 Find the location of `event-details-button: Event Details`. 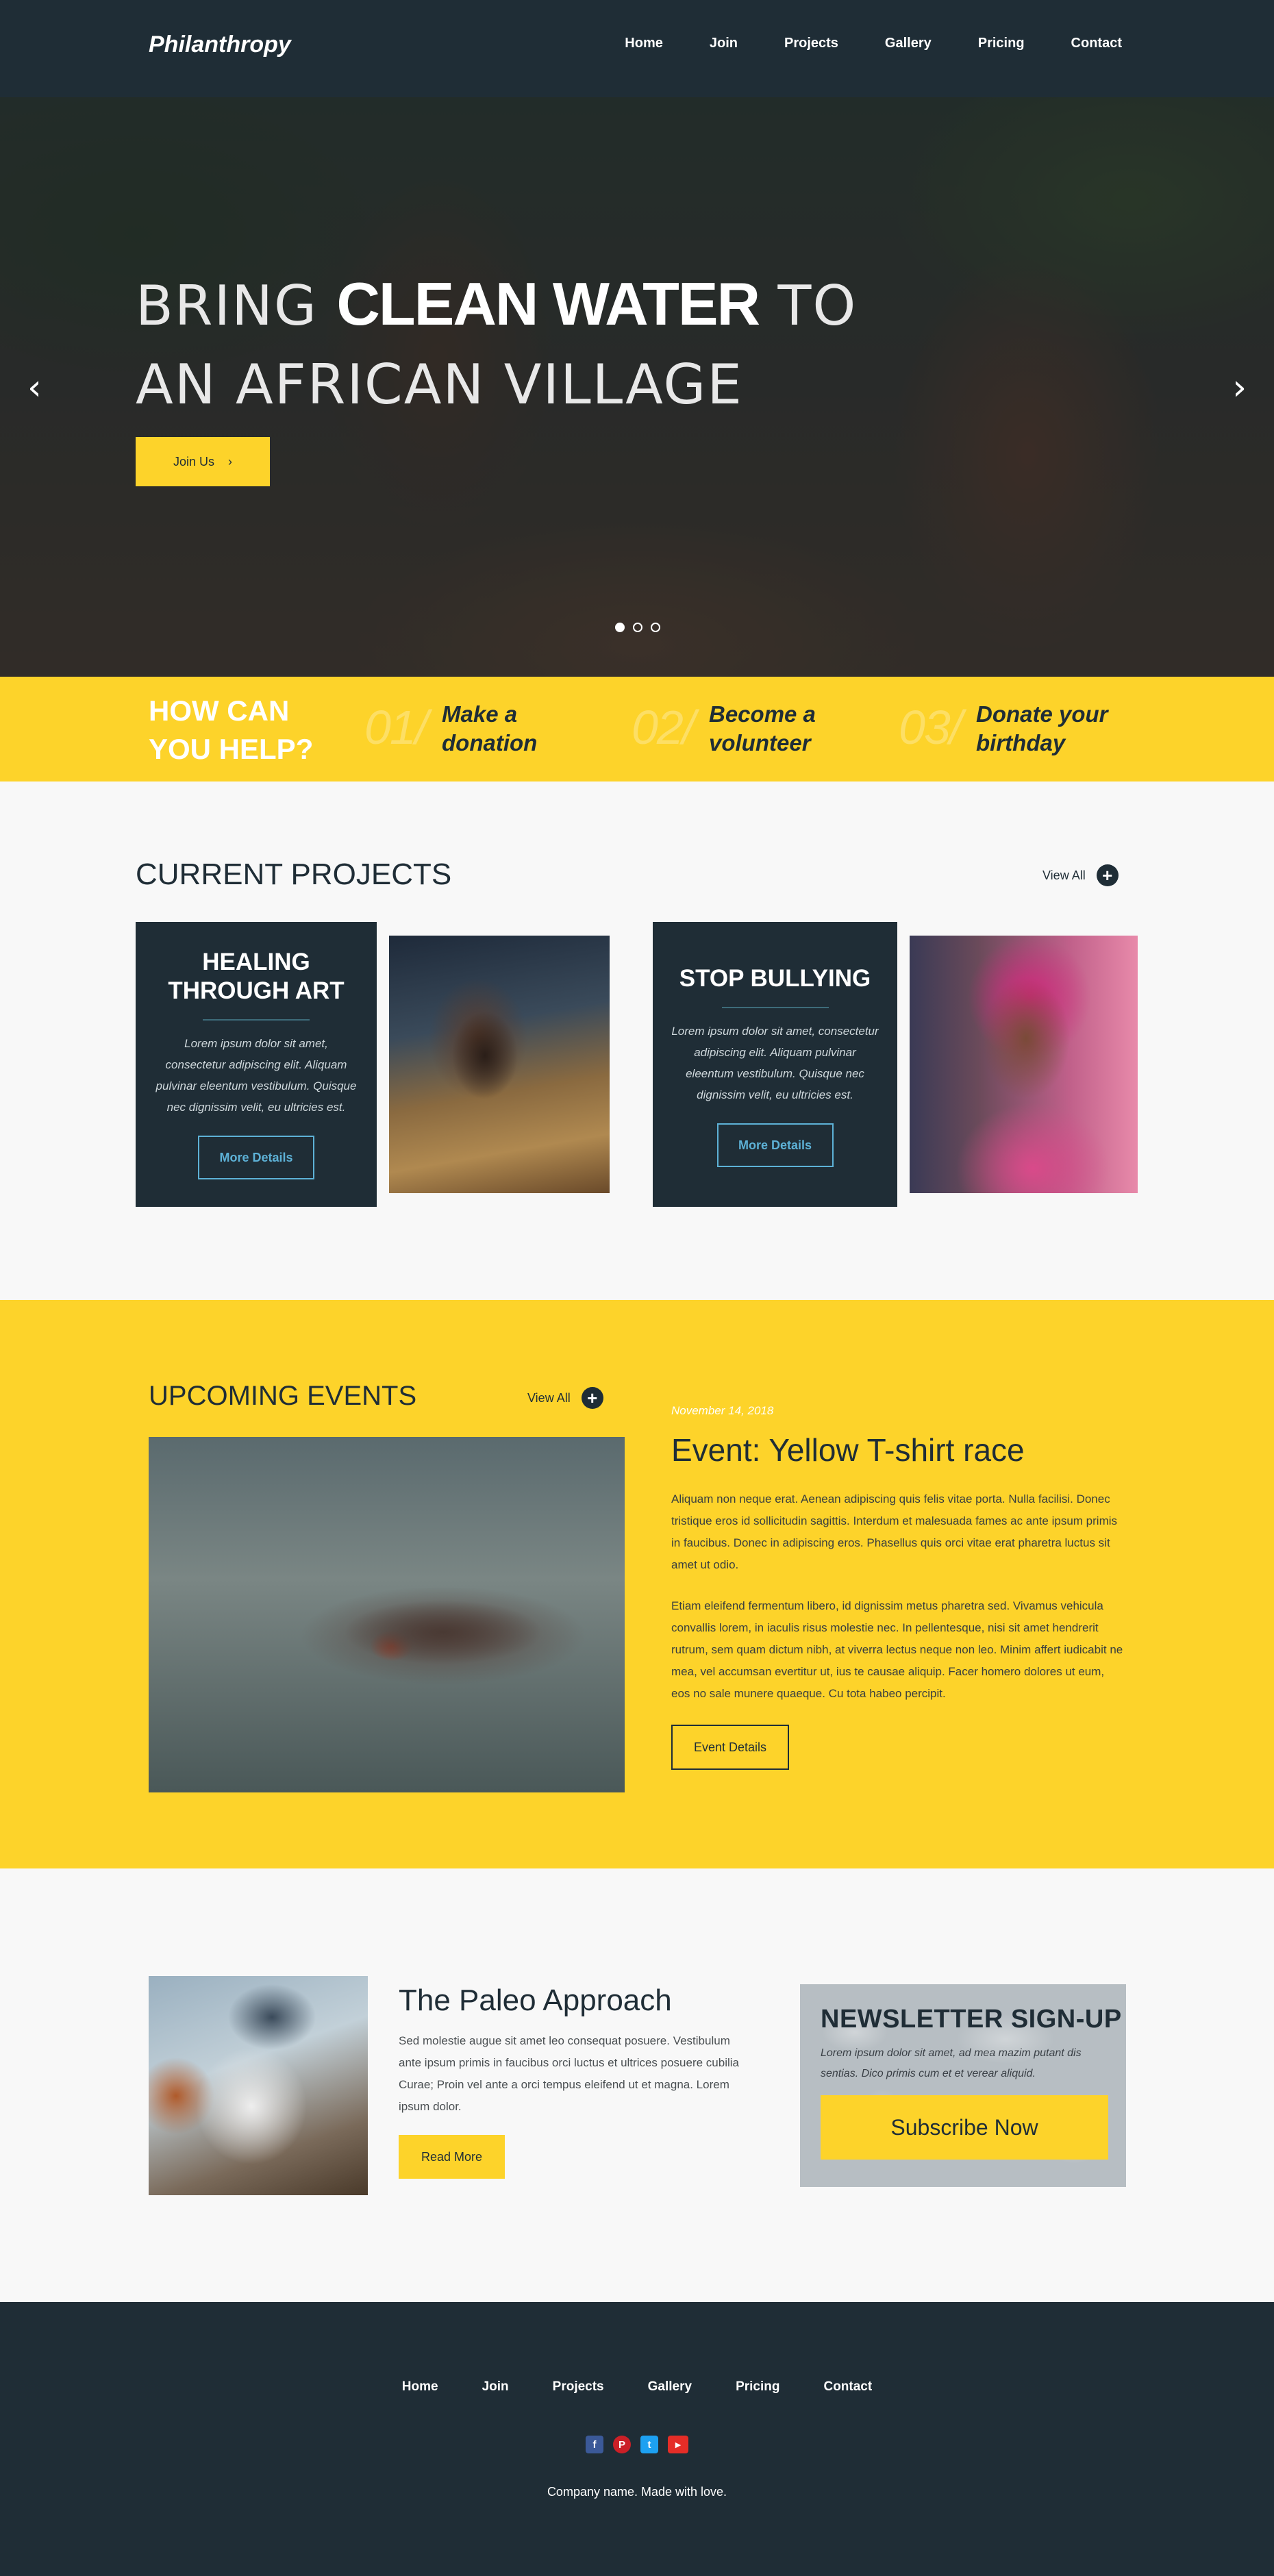

event-details-button: Event Details is located at coordinates (730, 1747).